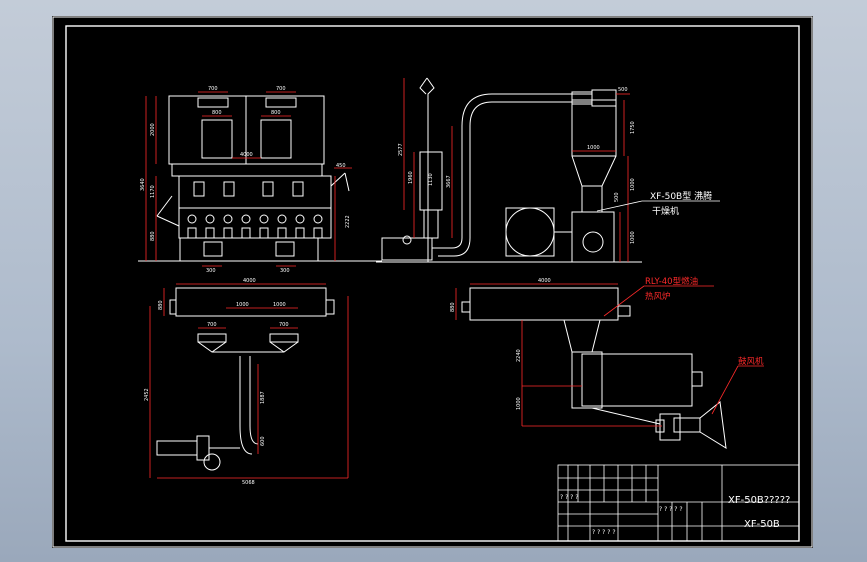  What do you see at coordinates (411, 177) in the screenshot?
I see `dim-stack-mid: 1960` at bounding box center [411, 177].